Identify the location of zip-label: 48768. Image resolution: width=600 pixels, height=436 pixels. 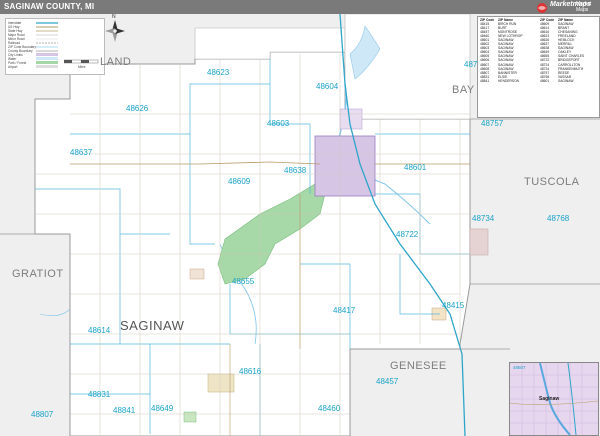
(558, 218).